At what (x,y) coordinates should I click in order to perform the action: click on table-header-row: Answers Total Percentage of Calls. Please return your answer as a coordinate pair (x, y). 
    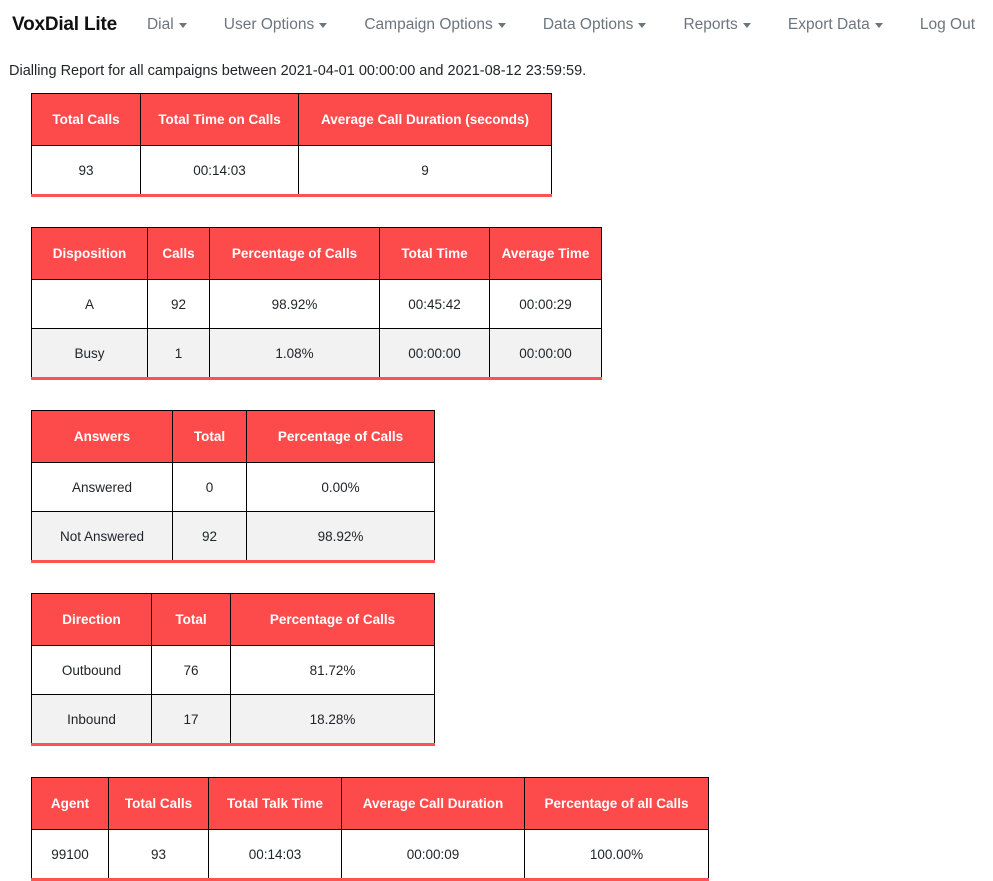
    Looking at the image, I should click on (233, 436).